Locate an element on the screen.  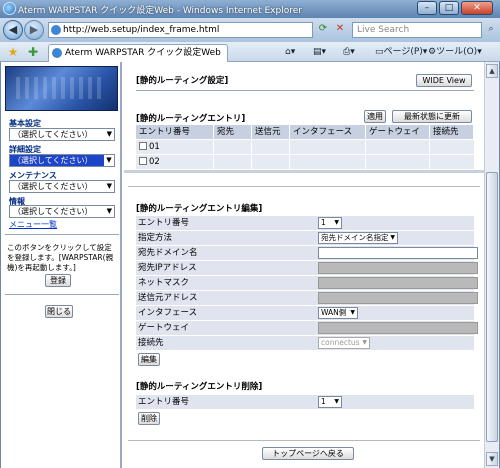
arrow-left-icon: ◀ is located at coordinates (13, 29).